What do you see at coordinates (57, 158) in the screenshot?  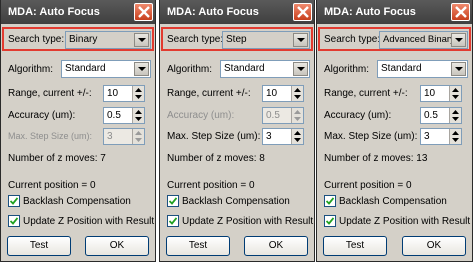 I see `z-moves-text: Number of z moves: 7` at bounding box center [57, 158].